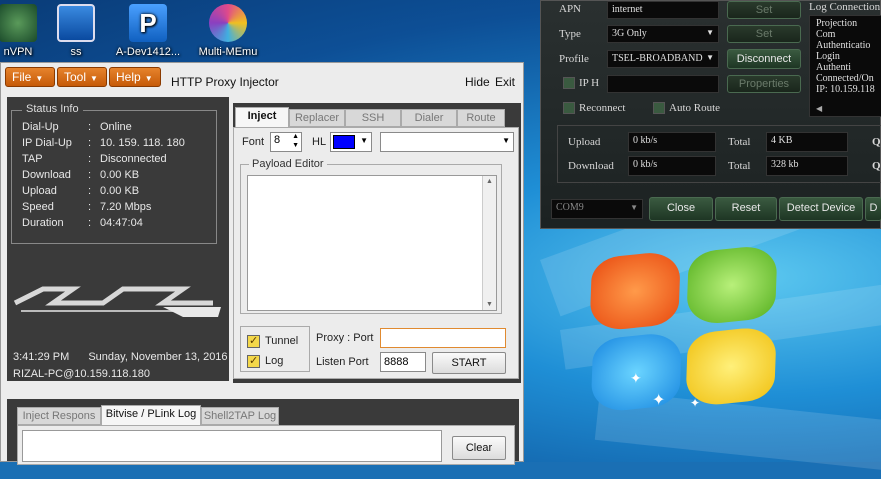  Describe the element at coordinates (477, 82) in the screenshot. I see `hide-button: Hide` at that location.